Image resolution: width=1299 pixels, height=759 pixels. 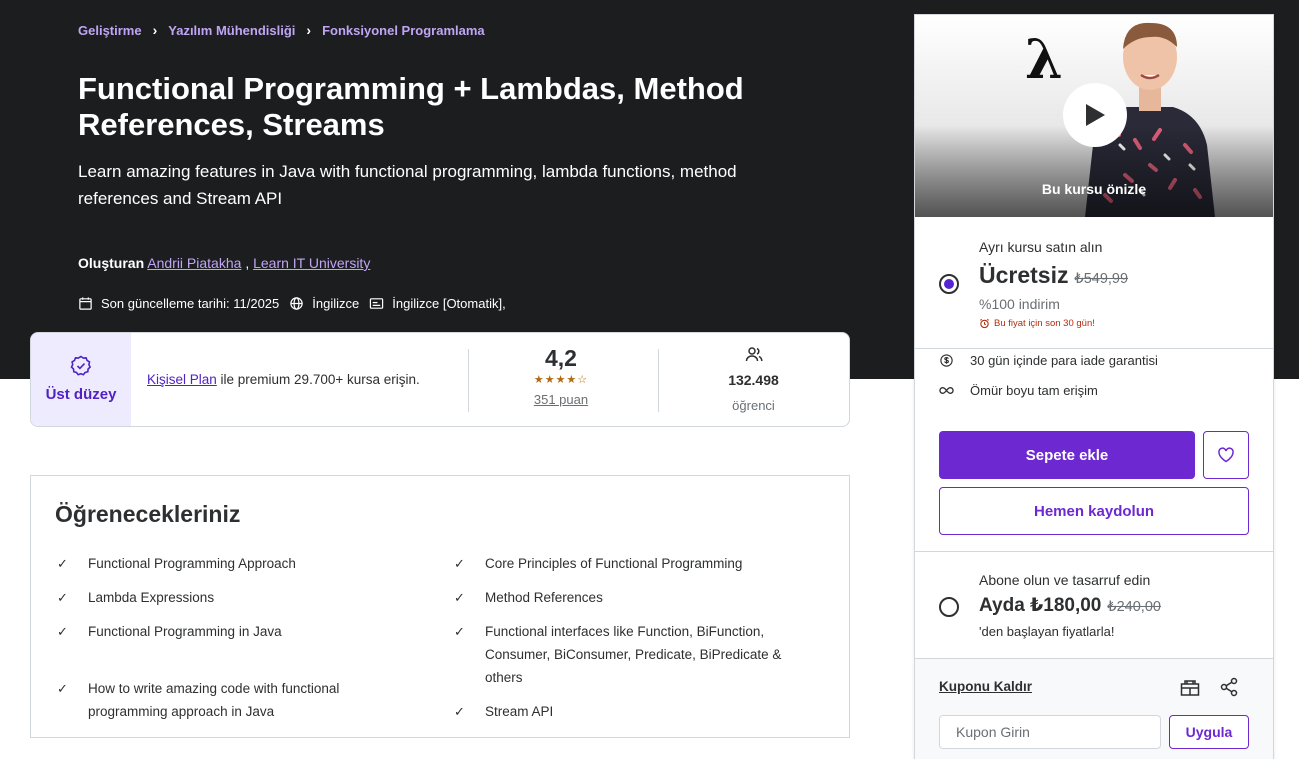 I want to click on subscription-price-value: Ayda ₺180,00, so click(x=1040, y=605).